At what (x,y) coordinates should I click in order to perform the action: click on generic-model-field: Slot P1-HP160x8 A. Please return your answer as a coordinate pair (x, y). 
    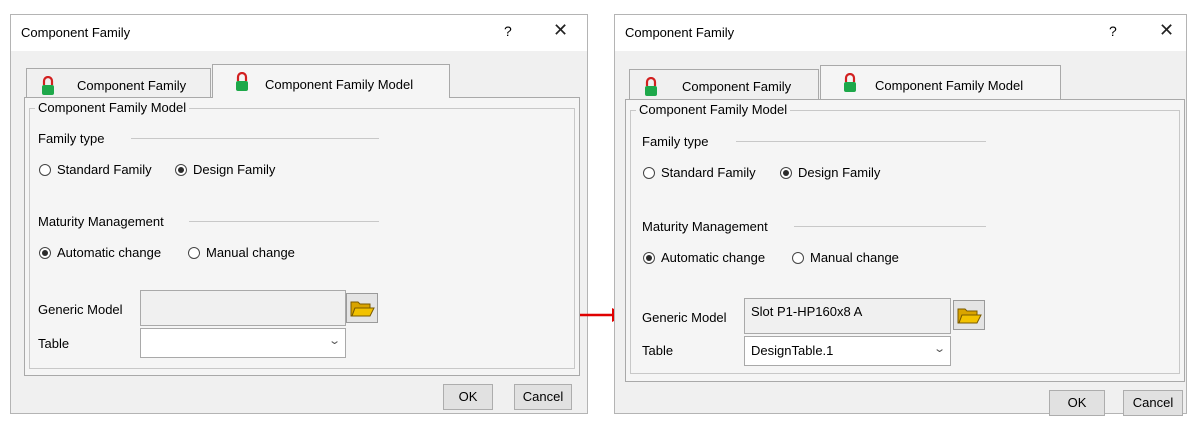
    Looking at the image, I should click on (847, 316).